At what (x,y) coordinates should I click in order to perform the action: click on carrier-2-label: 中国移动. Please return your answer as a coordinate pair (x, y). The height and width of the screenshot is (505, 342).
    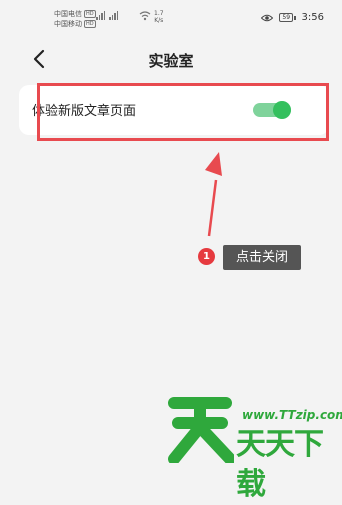
    Looking at the image, I should click on (68, 24).